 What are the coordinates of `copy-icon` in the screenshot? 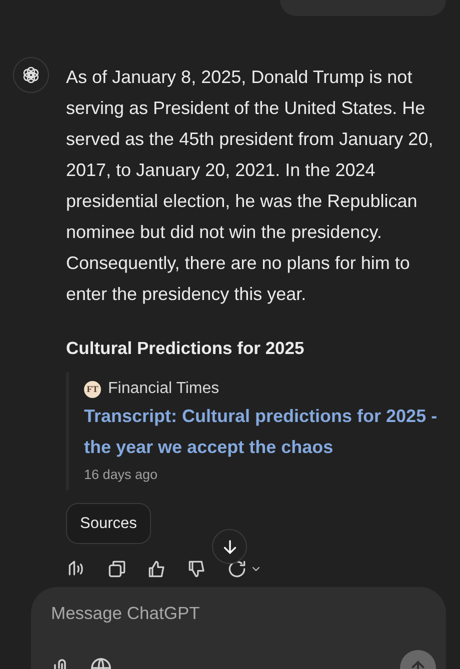 It's located at (117, 569).